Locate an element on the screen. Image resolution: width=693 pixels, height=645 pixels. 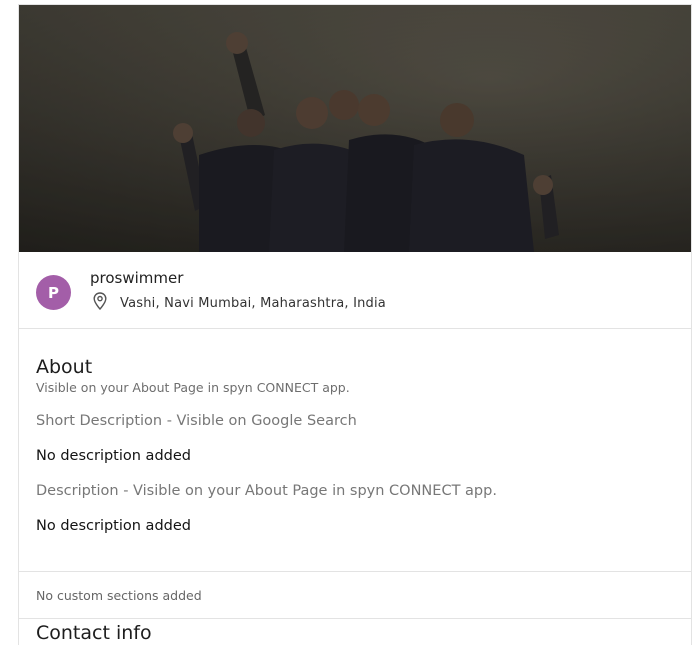
username: proswimmer is located at coordinates (137, 278).